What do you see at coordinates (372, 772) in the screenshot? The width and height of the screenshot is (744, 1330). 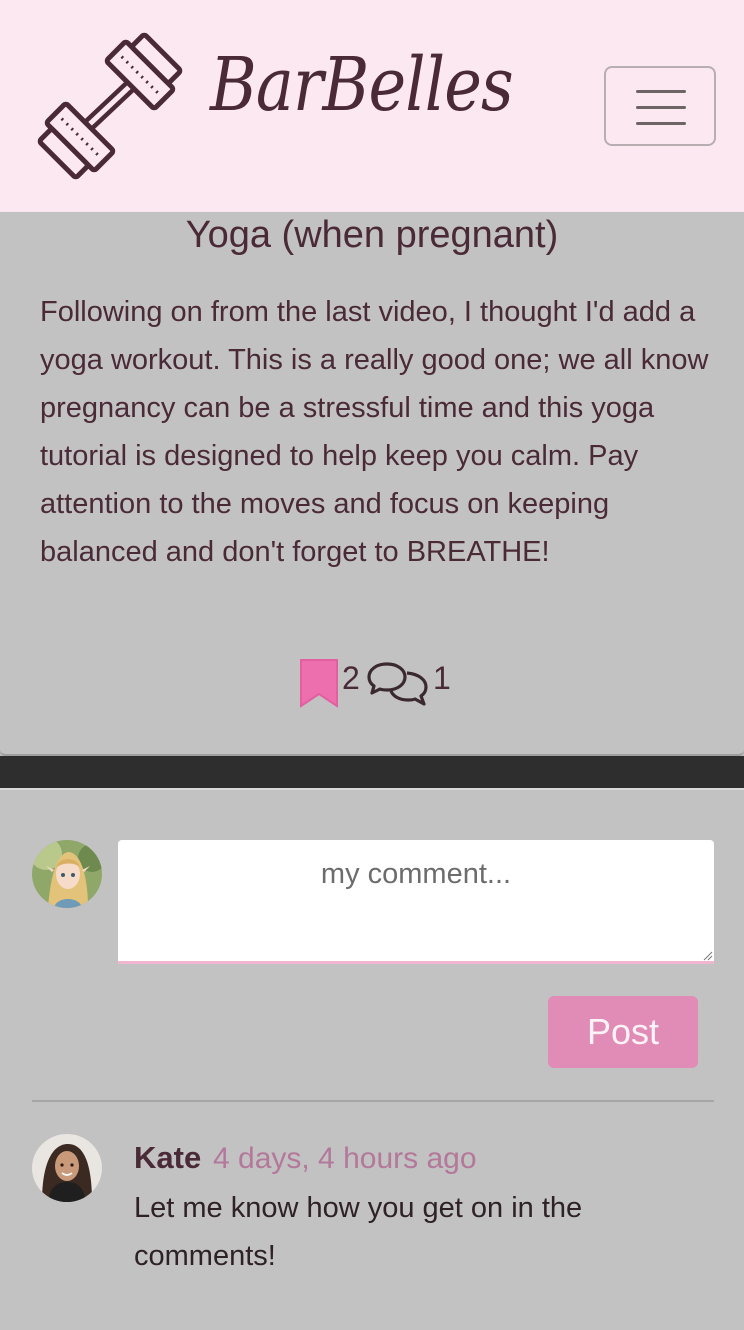 I see `section-divider` at bounding box center [372, 772].